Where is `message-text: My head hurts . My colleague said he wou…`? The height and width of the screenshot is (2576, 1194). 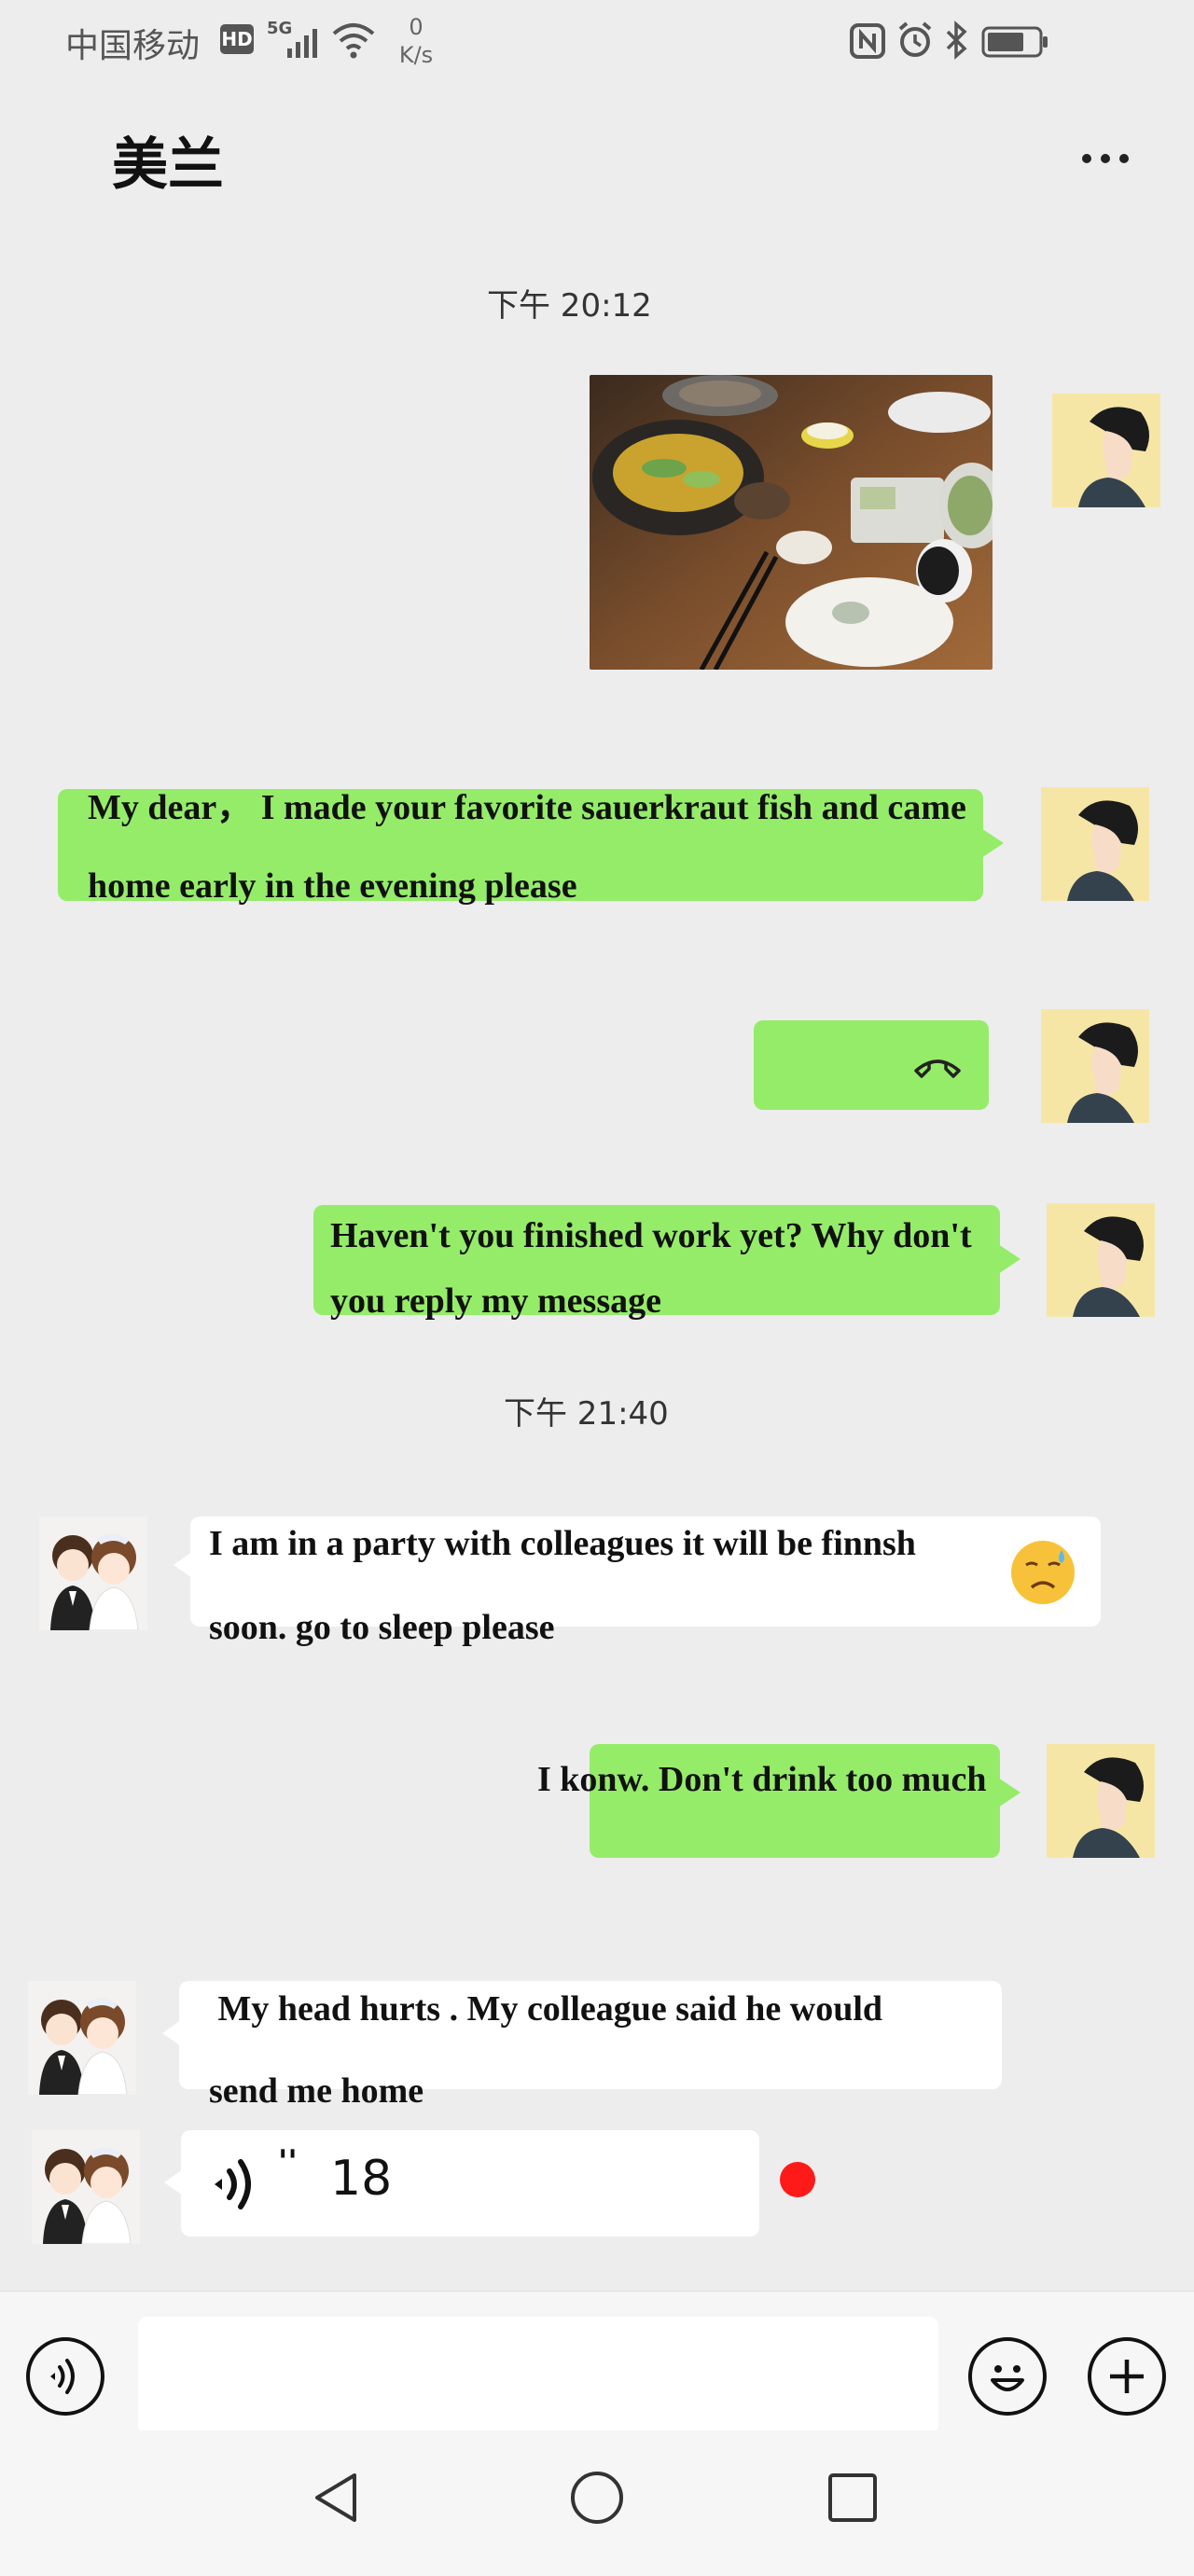 message-text: My head hurts . My colleague said he wou… is located at coordinates (550, 2050).